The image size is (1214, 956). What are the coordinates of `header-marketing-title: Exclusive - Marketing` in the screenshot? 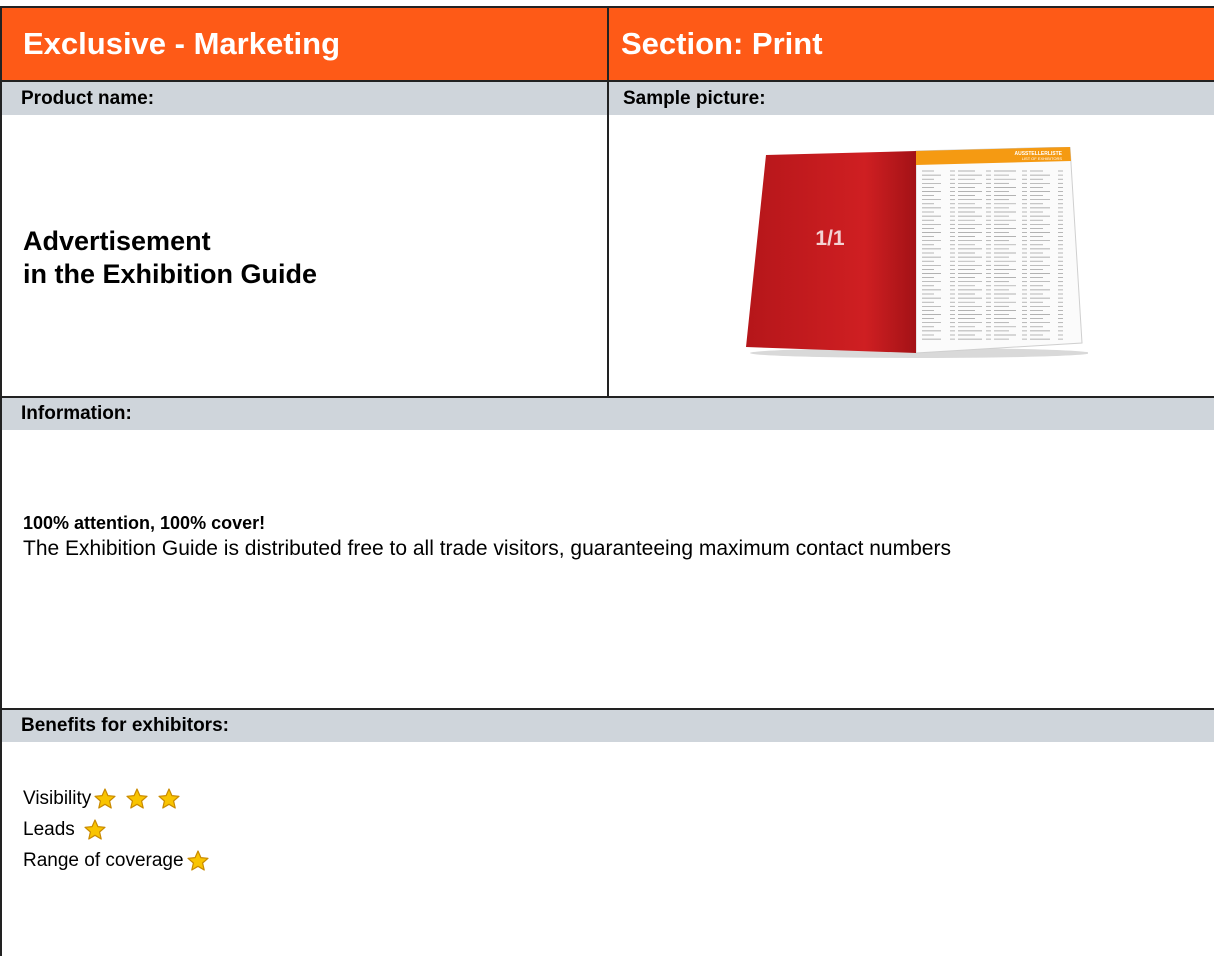 It's located at (304, 44).